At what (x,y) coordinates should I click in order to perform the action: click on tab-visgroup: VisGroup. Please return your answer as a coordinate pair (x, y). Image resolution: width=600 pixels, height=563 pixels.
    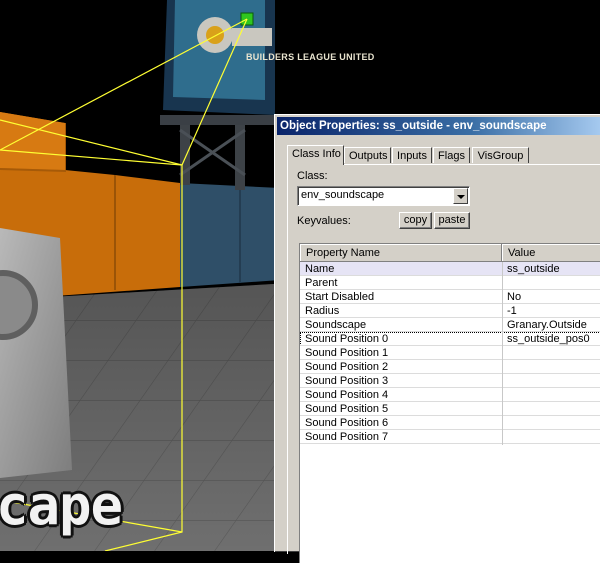
    Looking at the image, I should click on (500, 155).